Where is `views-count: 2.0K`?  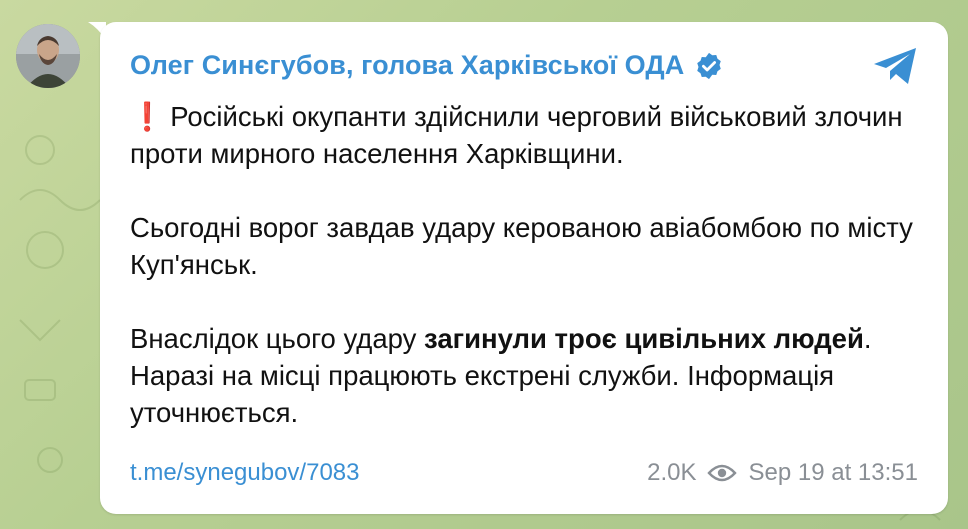 views-count: 2.0K is located at coordinates (672, 472).